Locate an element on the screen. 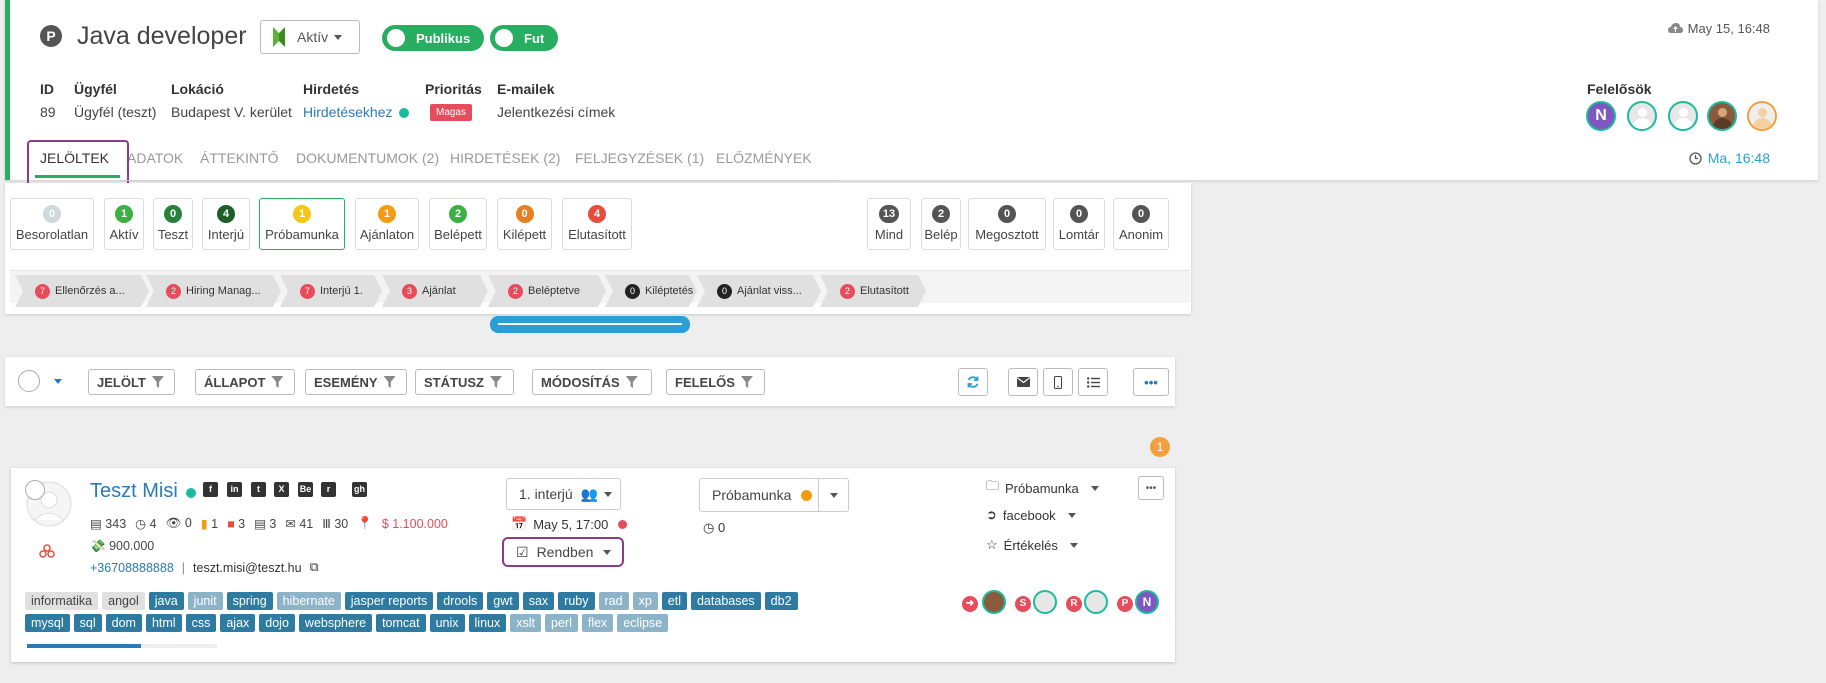 The width and height of the screenshot is (1826, 683). status-filter-button: 1 Próbamunka is located at coordinates (302, 224).